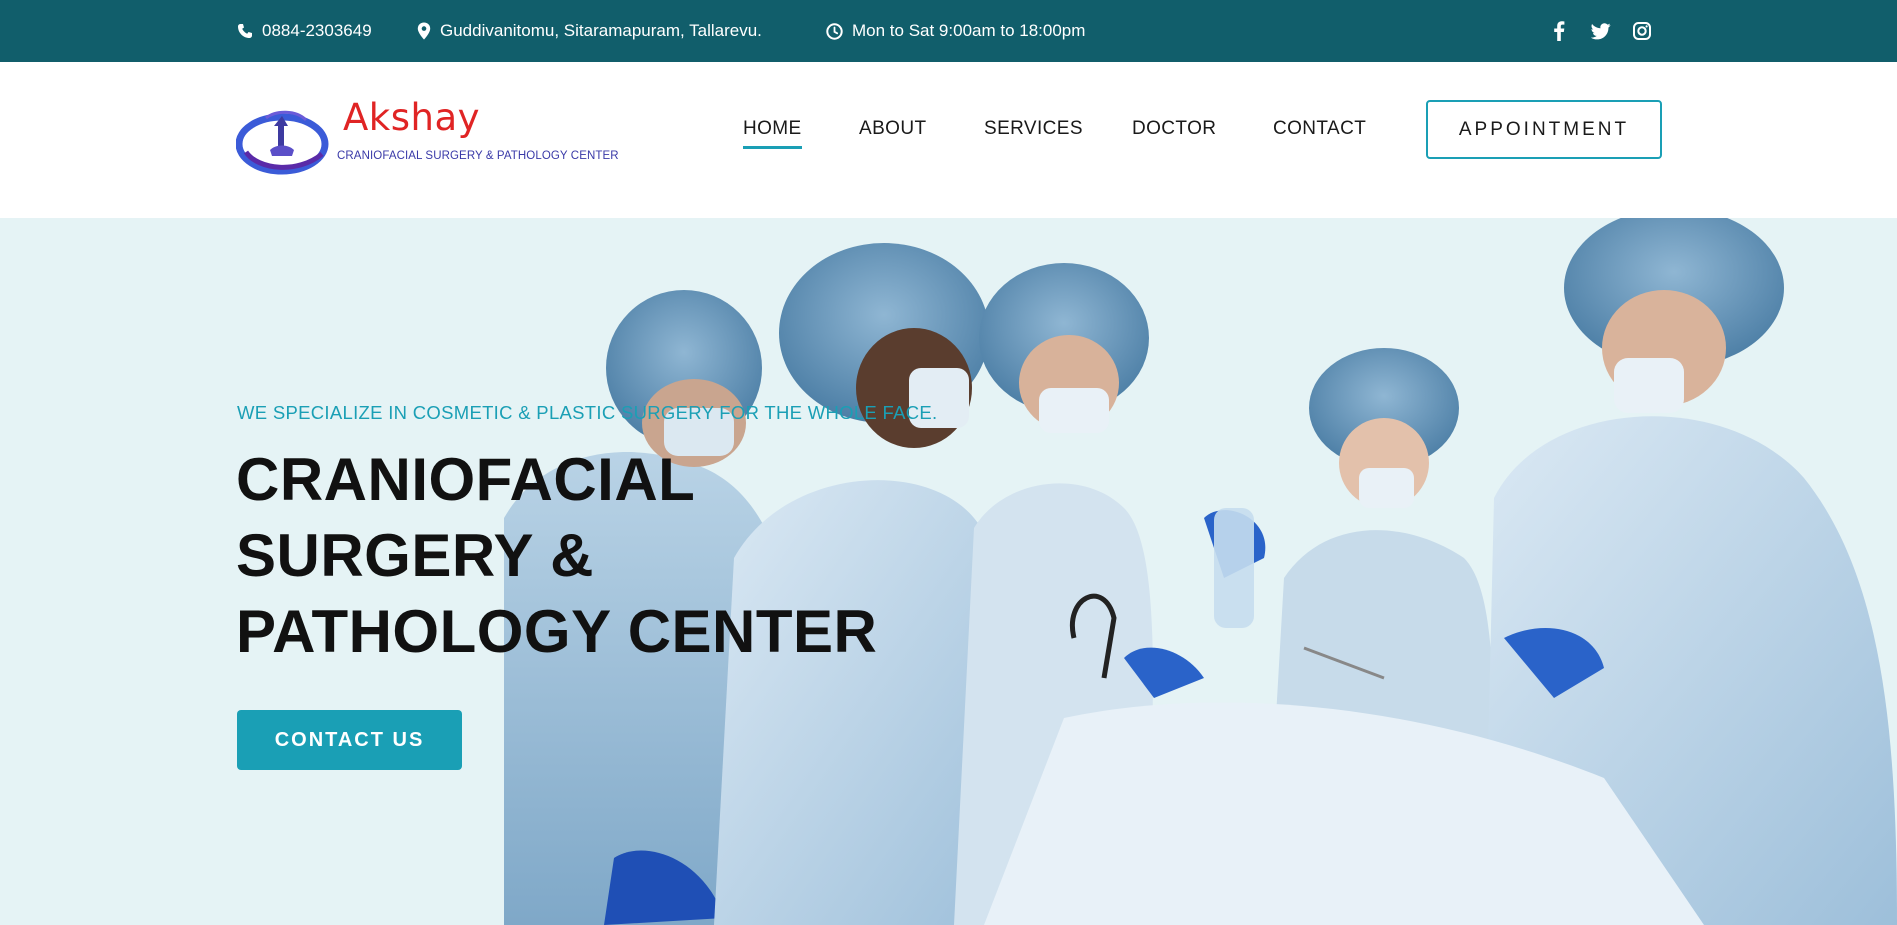 This screenshot has height=925, width=1897. I want to click on hours-text: Mon to Sat 9:00am to 18:00pm, so click(969, 30).